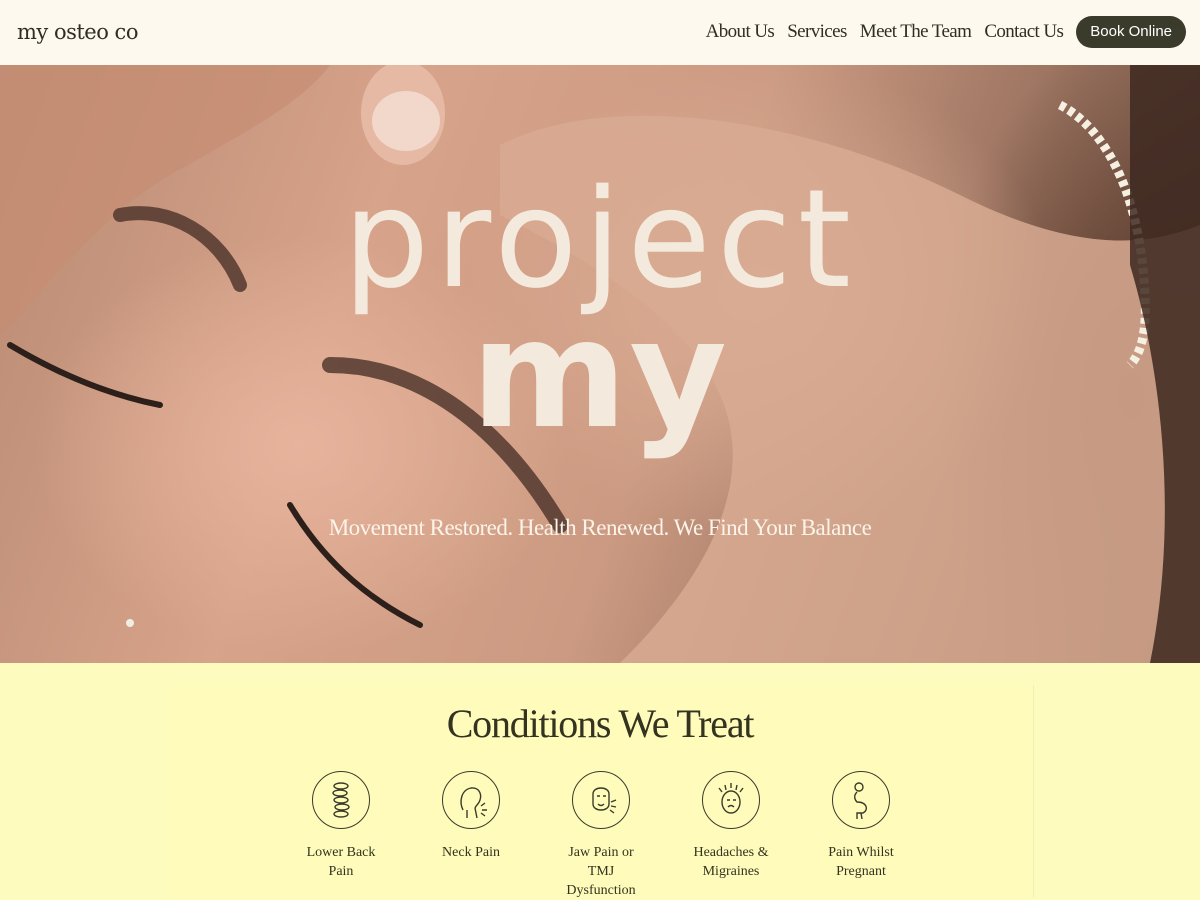  Describe the element at coordinates (1024, 32) in the screenshot. I see `nav-contact-us: Contact Us` at that location.